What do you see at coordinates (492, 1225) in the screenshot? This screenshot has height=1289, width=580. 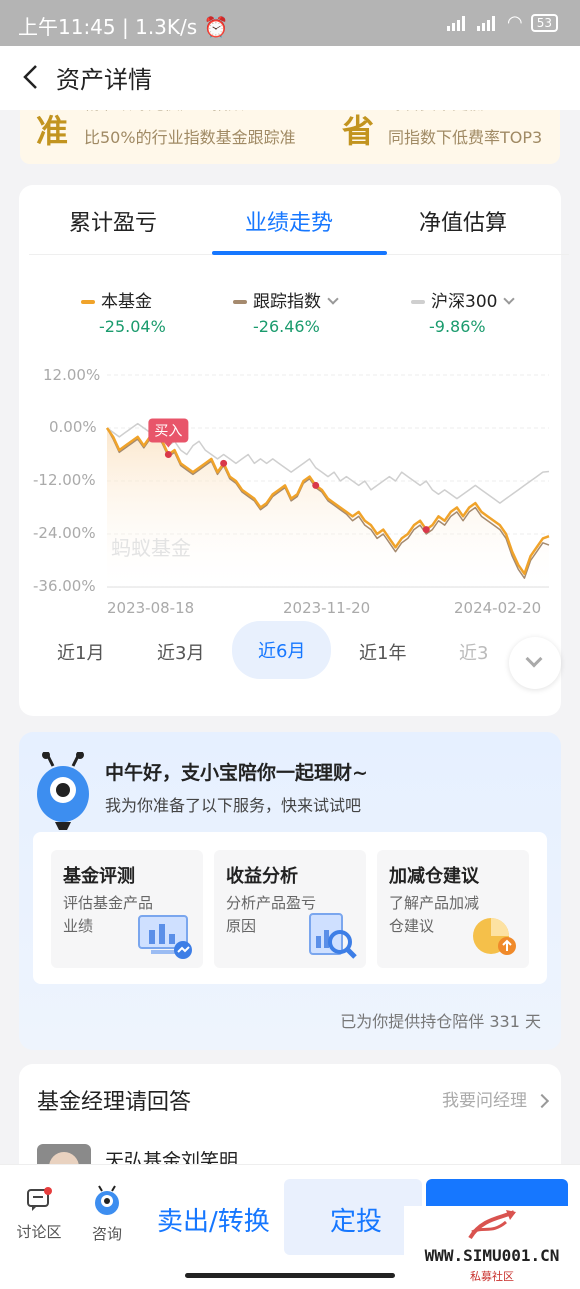 I see `watermark-logo-icon` at bounding box center [492, 1225].